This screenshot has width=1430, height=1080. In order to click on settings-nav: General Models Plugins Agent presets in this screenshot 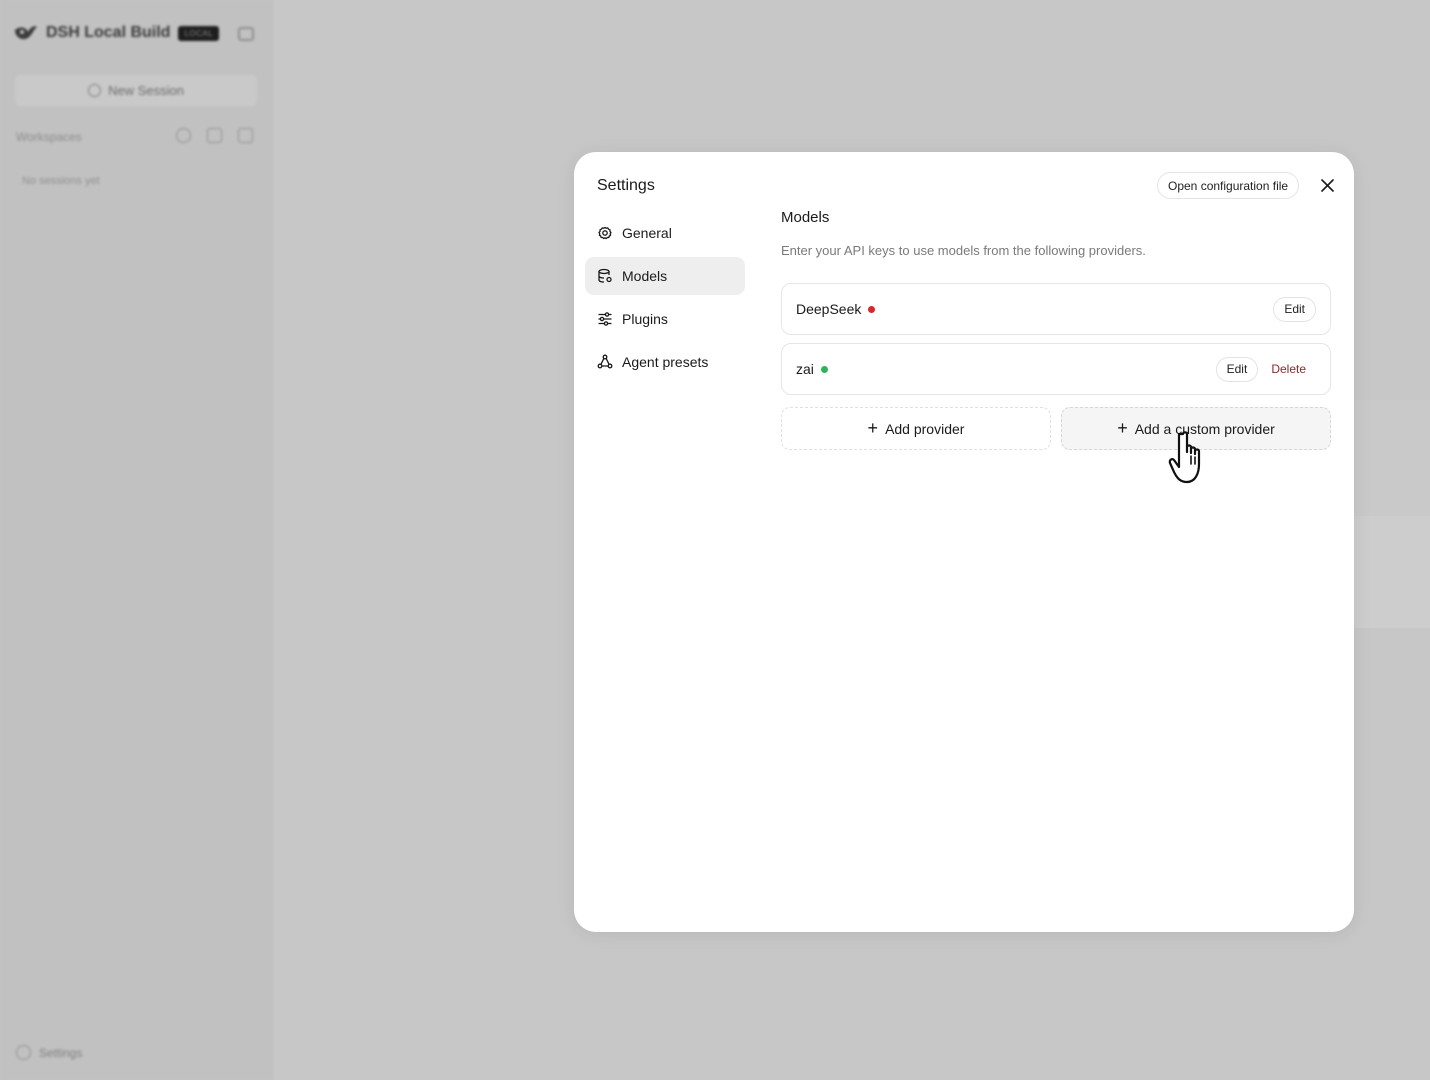, I will do `click(665, 300)`.